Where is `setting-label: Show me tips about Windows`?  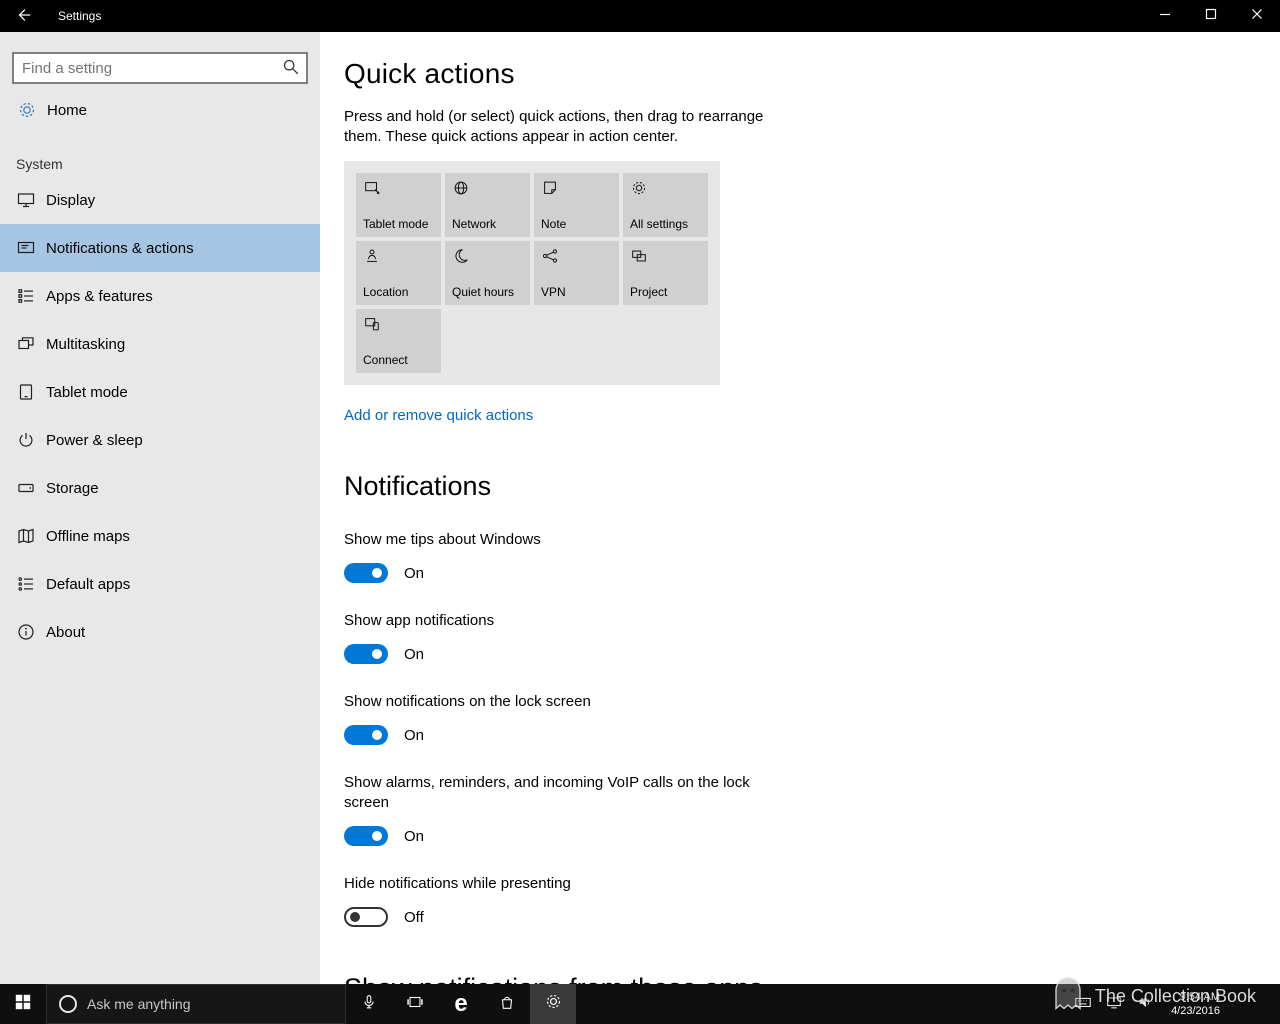
setting-label: Show me tips about Windows is located at coordinates (442, 539).